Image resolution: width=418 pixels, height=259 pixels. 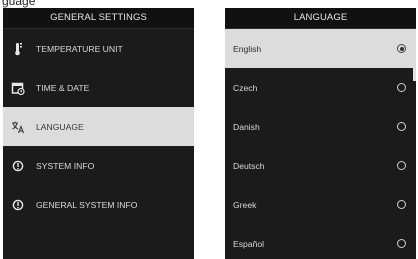 I want to click on menu-item-system-info: SYSTEM INFO, so click(x=98, y=165).